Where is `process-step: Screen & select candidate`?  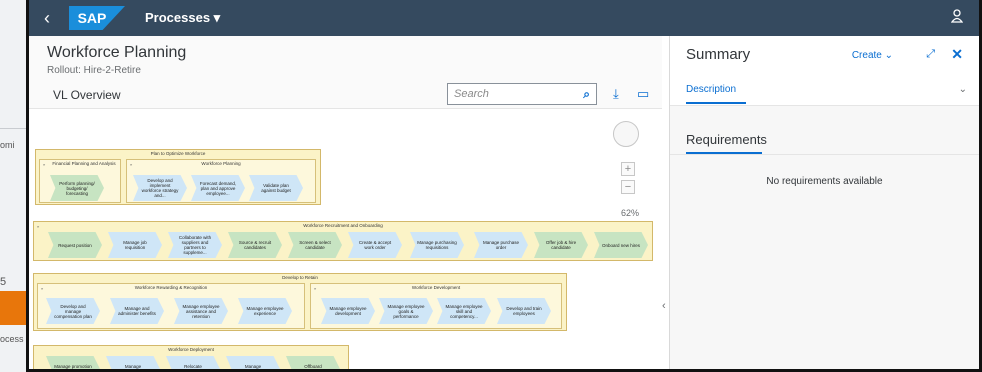
process-step: Screen & select candidate is located at coordinates (315, 245).